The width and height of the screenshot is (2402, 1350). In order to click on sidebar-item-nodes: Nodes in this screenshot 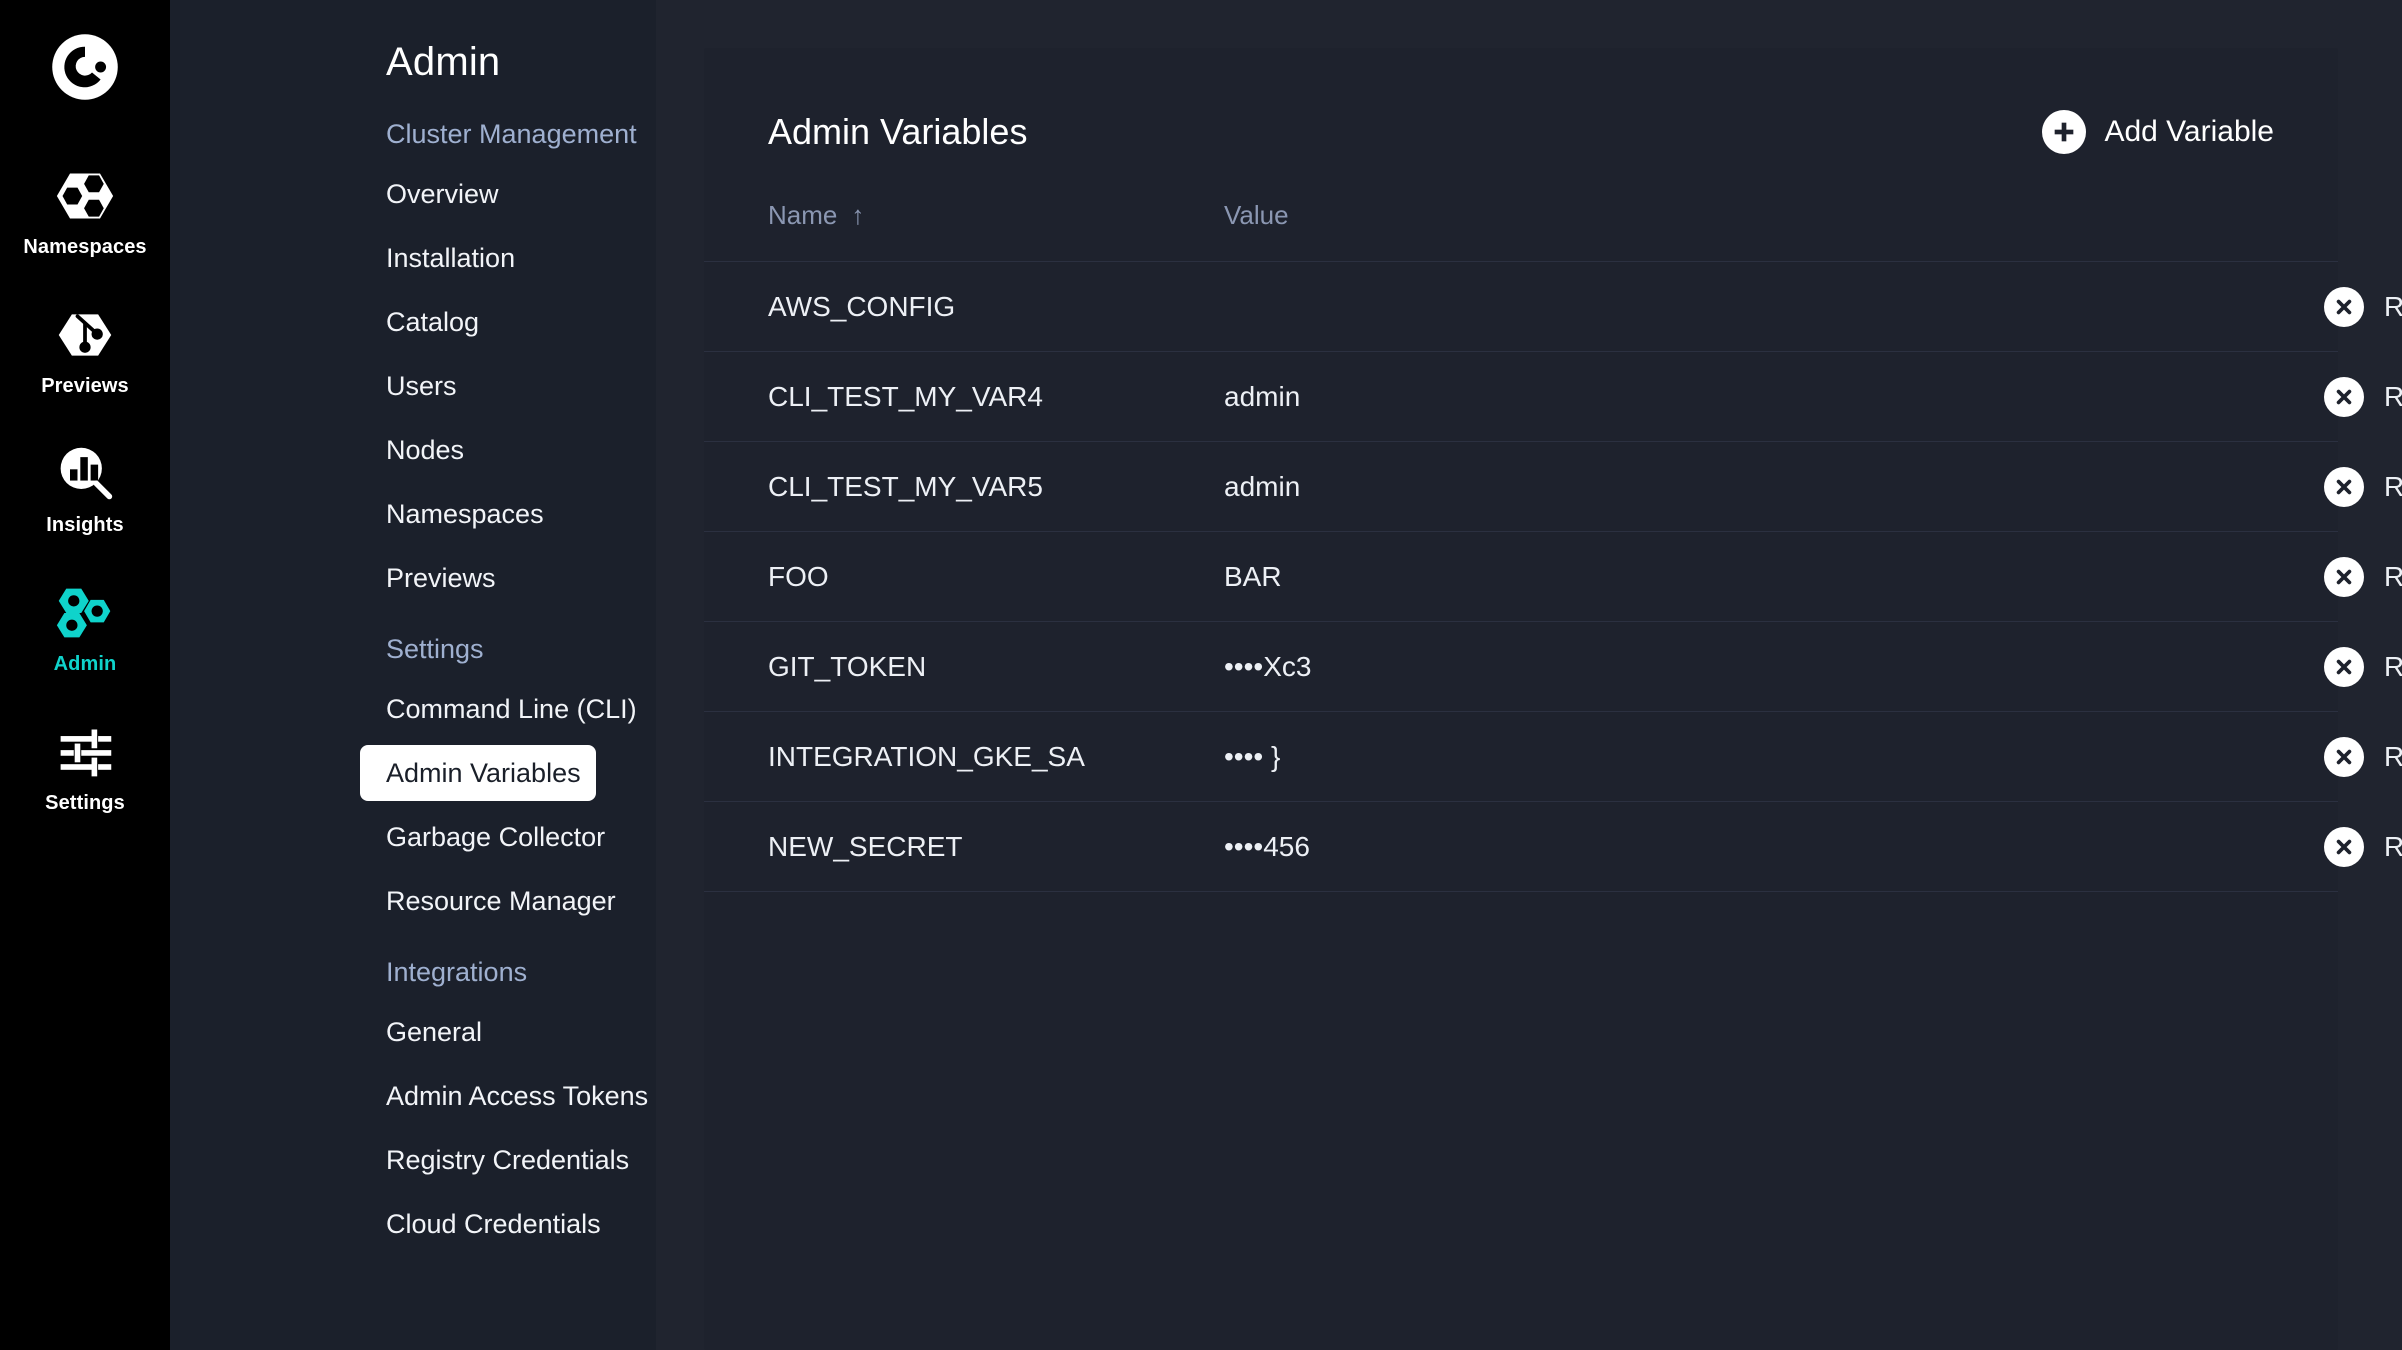, I will do `click(478, 450)`.